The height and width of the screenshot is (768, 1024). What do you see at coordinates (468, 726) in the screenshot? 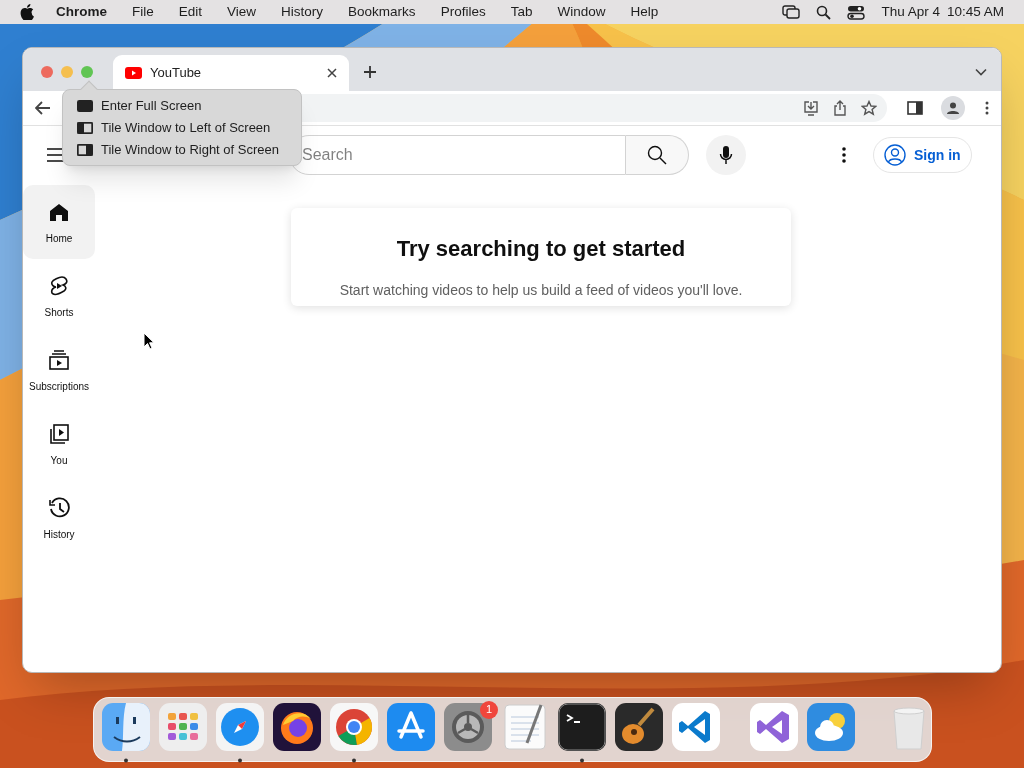
I see `gear-icon` at bounding box center [468, 726].